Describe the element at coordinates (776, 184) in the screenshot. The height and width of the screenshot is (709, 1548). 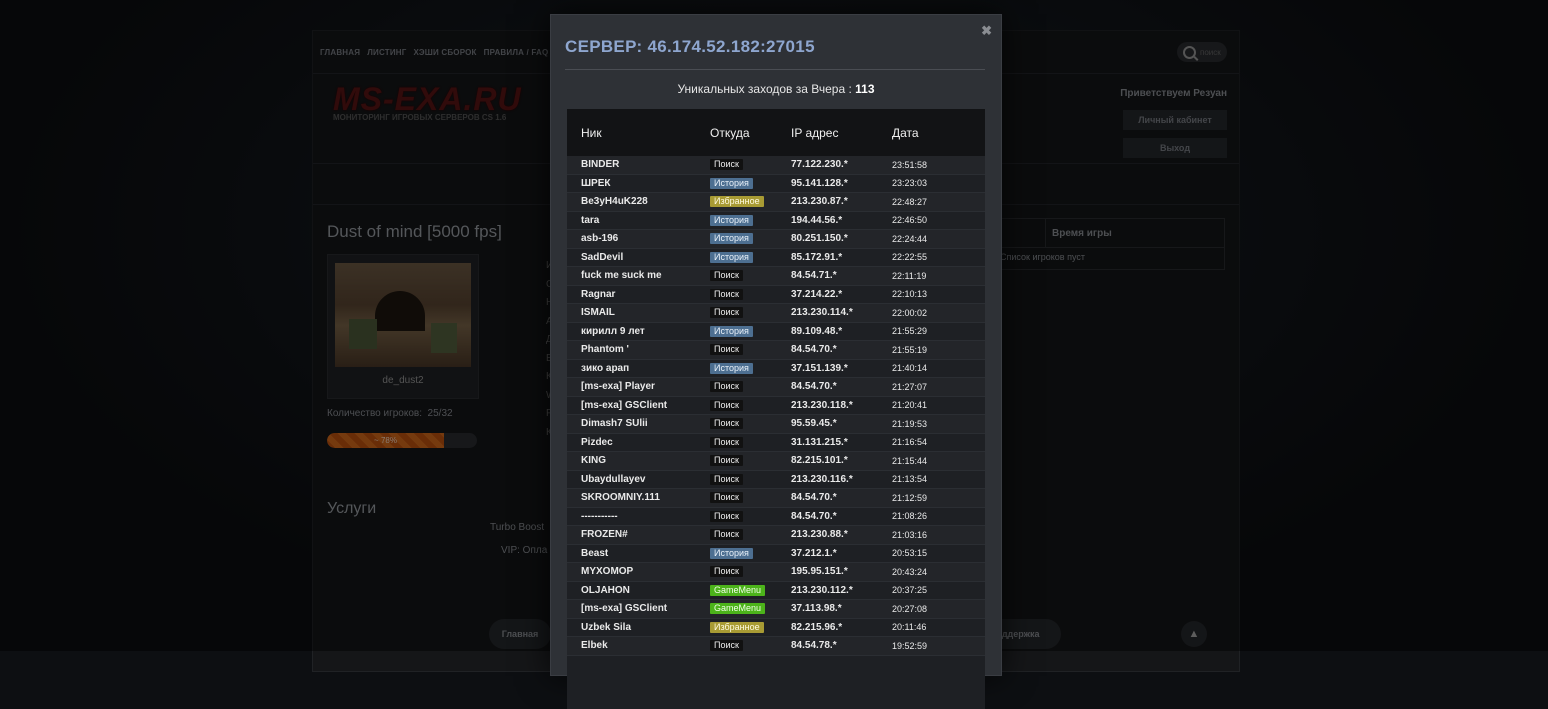
I see `table-row: ШРЕК История 95.141.128.* 23:23:03` at that location.